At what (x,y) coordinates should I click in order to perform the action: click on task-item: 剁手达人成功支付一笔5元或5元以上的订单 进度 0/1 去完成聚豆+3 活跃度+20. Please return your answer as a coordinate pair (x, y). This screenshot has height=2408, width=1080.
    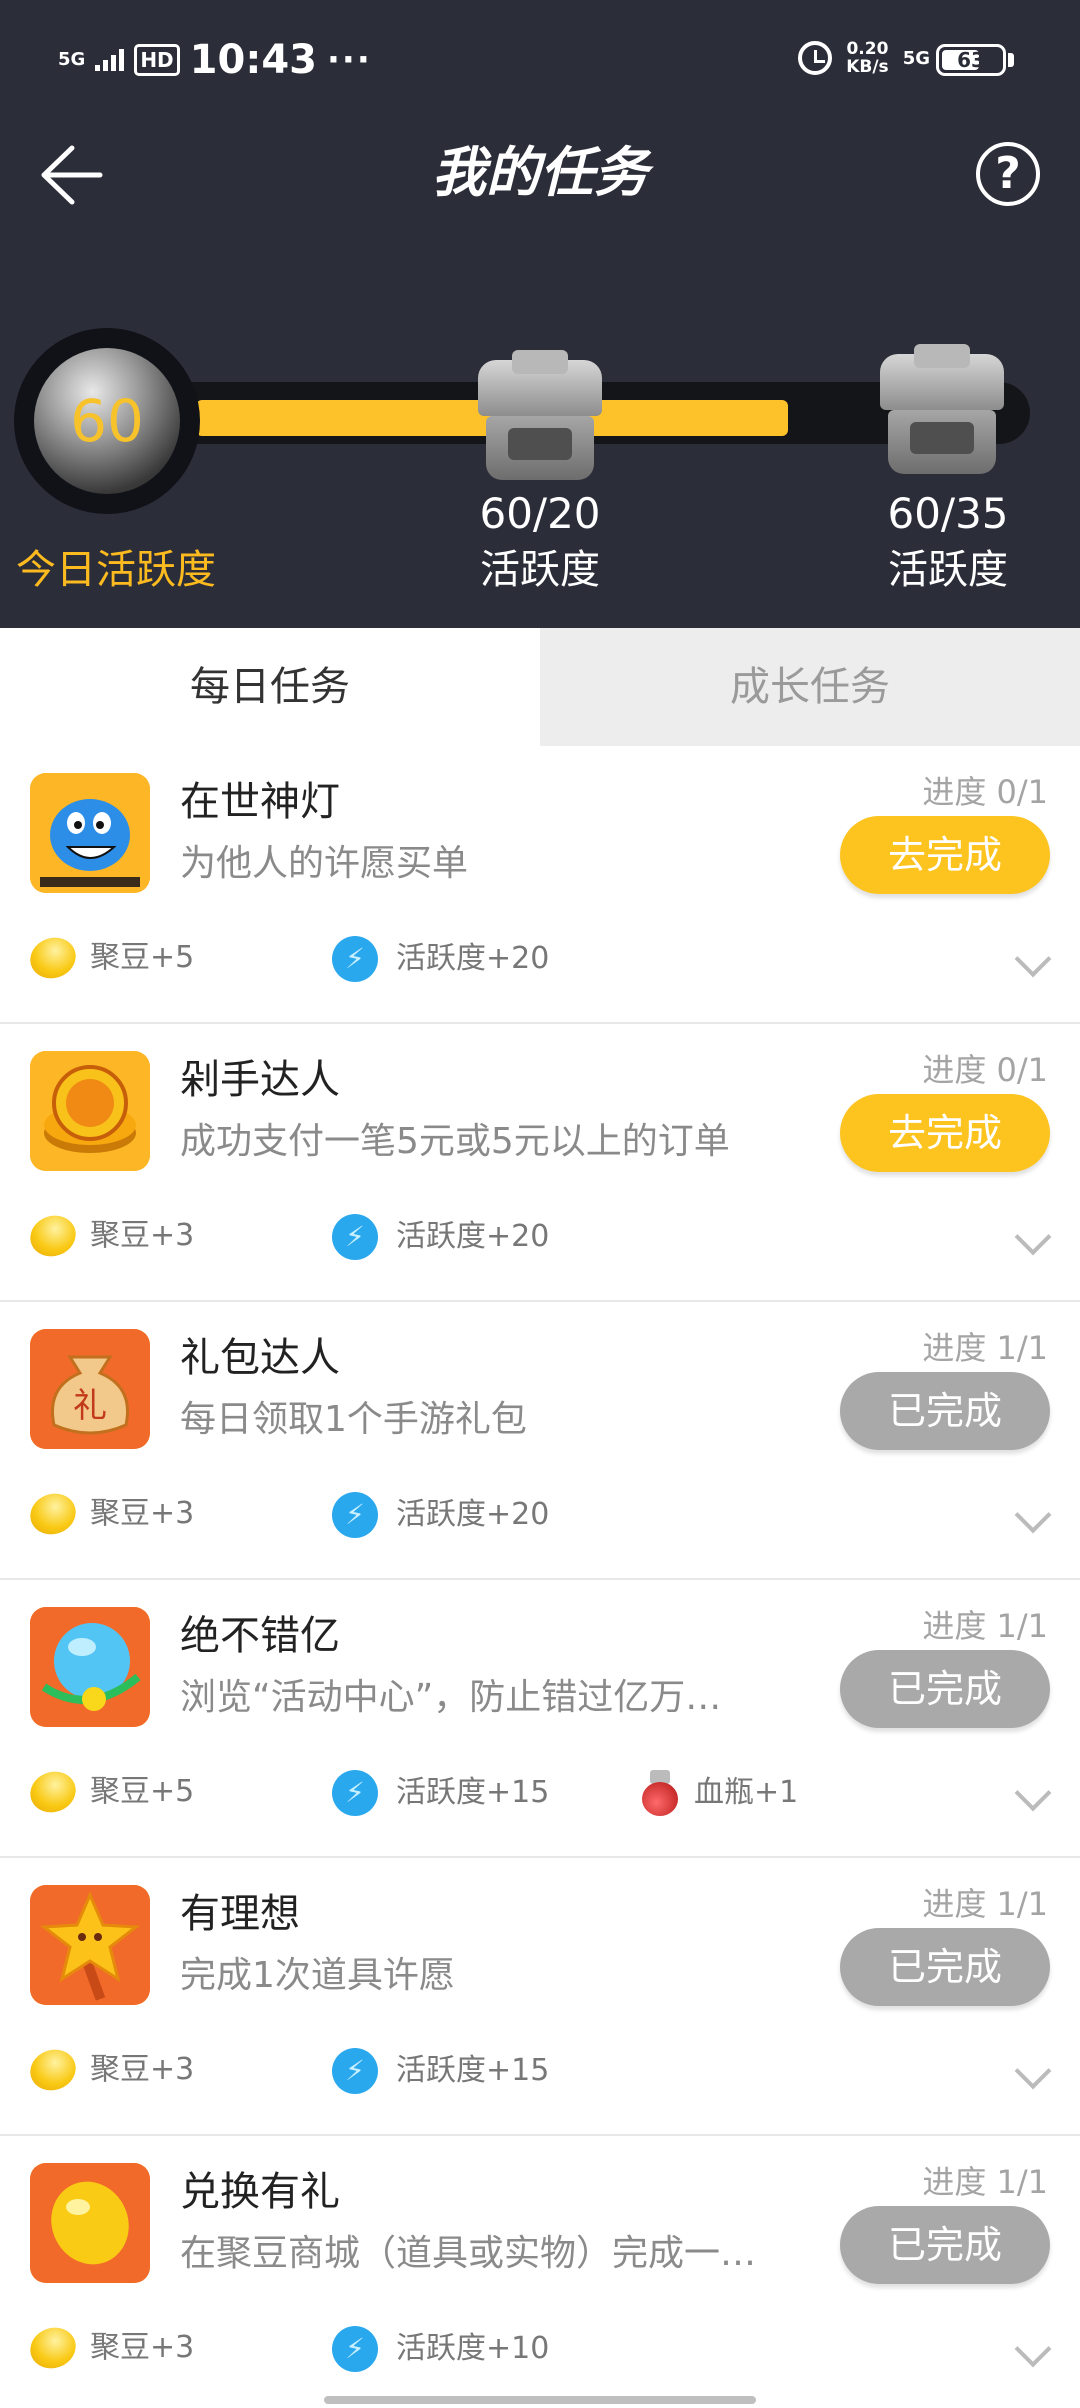
    Looking at the image, I should click on (540, 1163).